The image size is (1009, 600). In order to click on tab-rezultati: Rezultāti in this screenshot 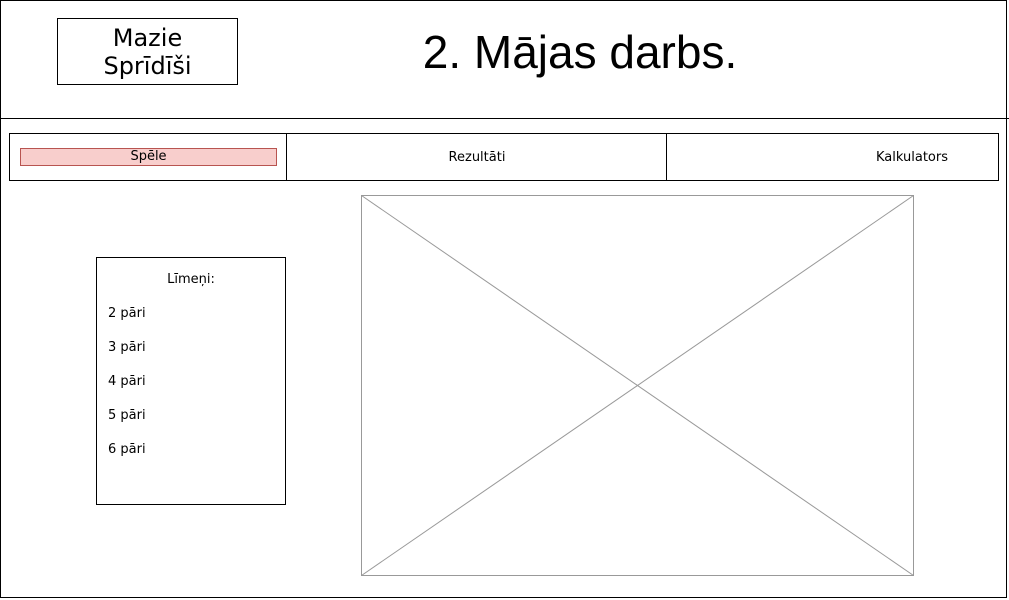, I will do `click(477, 158)`.